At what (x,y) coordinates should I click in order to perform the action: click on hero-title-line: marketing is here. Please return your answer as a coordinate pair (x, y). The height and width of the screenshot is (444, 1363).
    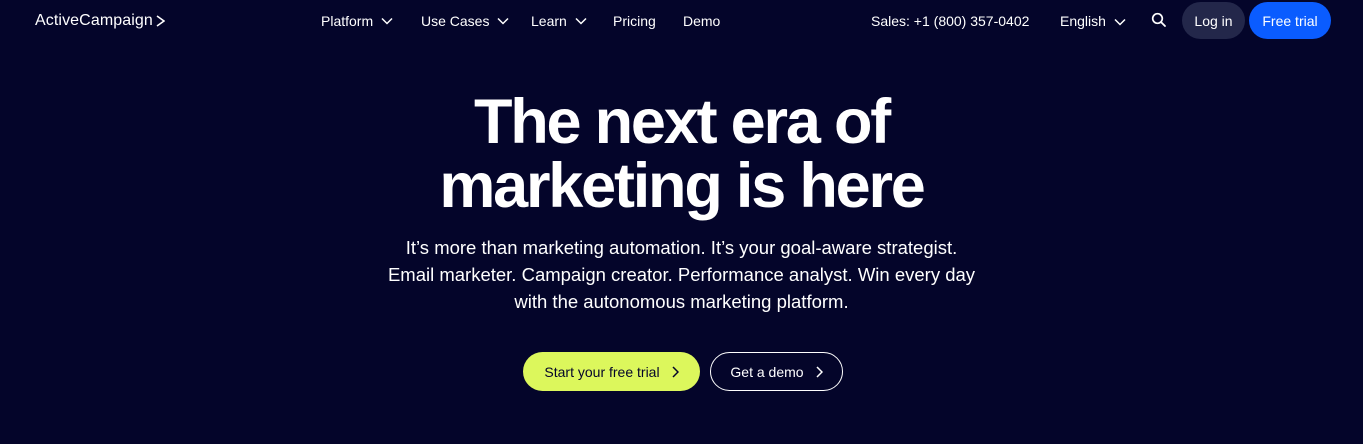
    Looking at the image, I should click on (682, 186).